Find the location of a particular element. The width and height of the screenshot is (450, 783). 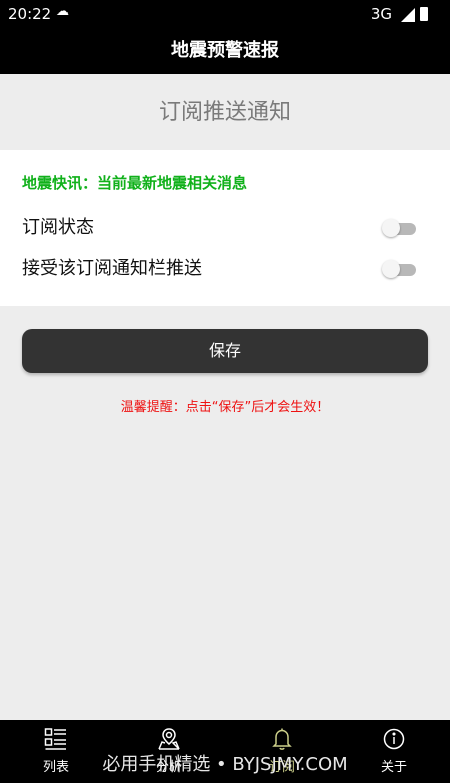

map-pin-icon is located at coordinates (169, 739).